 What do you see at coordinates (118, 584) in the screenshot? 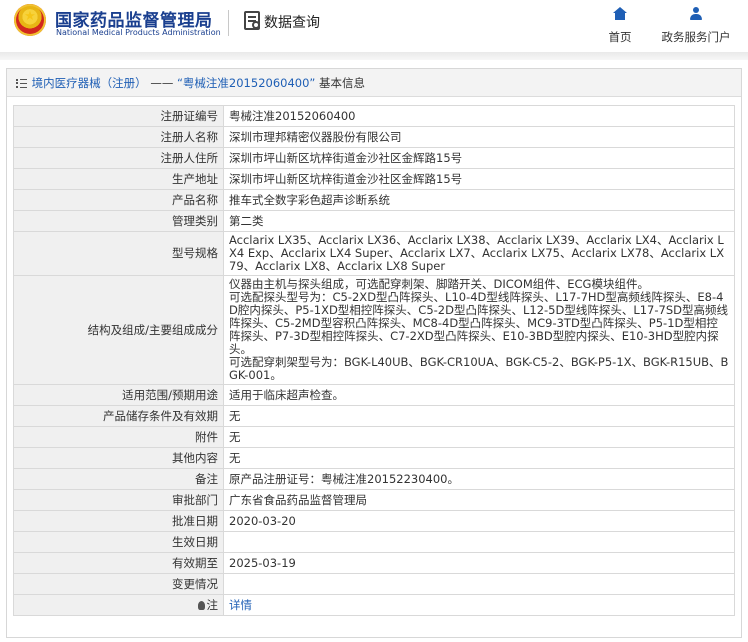
I see `row-label: 变更情况` at bounding box center [118, 584].